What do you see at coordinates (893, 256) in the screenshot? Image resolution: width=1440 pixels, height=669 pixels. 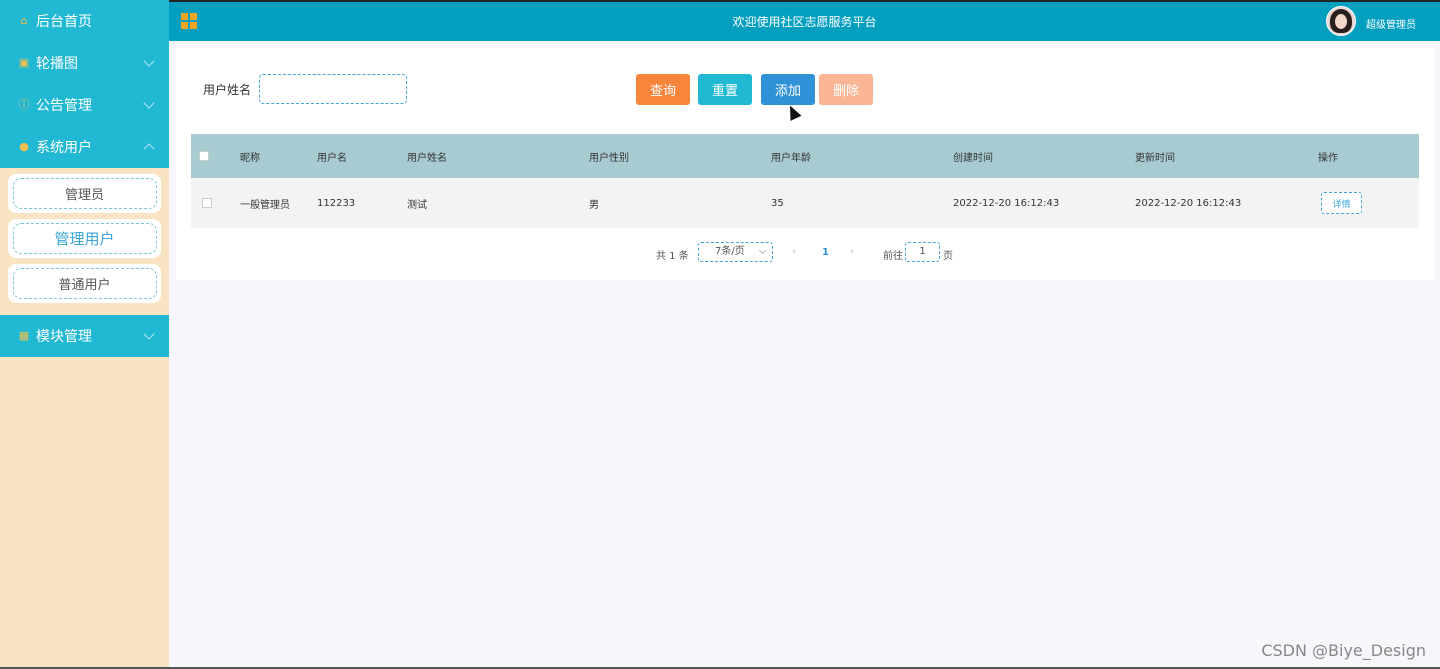 I see `goto-label: 前往` at bounding box center [893, 256].